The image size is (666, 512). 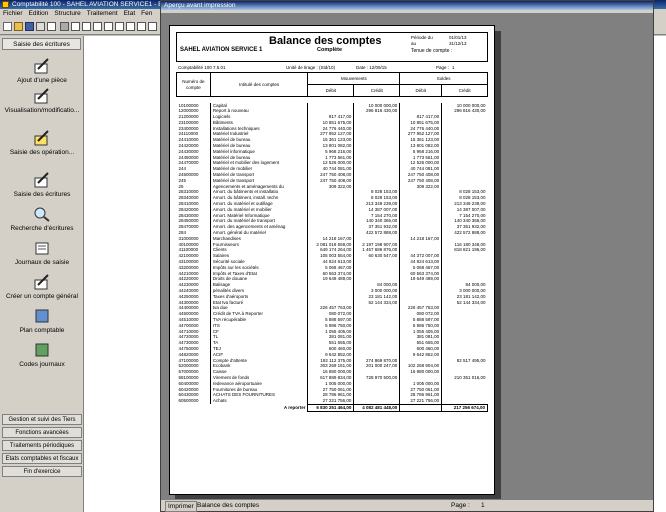 I want to click on status-page-number: 1, so click(x=483, y=505).